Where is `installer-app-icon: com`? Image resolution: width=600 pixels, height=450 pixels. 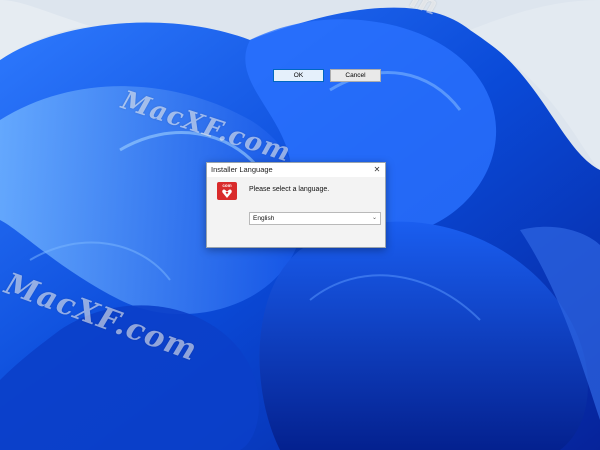 installer-app-icon: com is located at coordinates (227, 191).